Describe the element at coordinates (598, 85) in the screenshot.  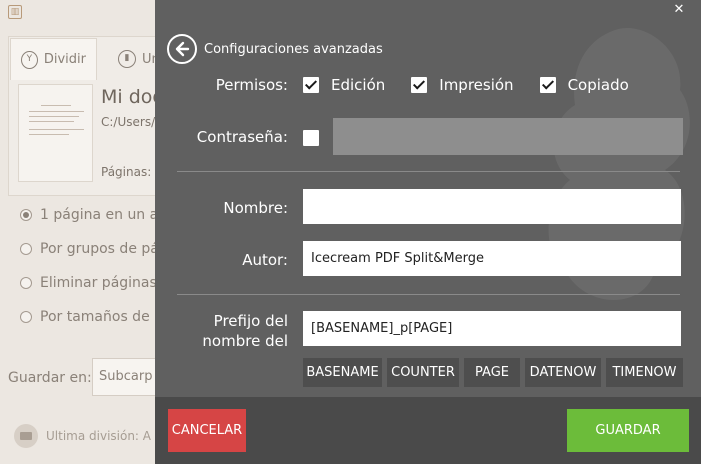
I see `permission-copy-label: Copiado` at that location.